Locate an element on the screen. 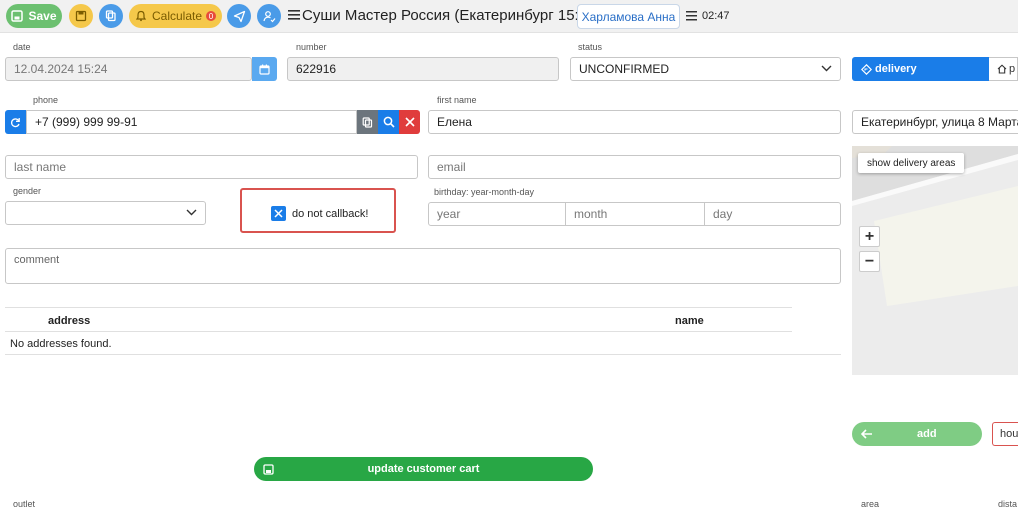  comment-placeholder: comment is located at coordinates (37, 260).